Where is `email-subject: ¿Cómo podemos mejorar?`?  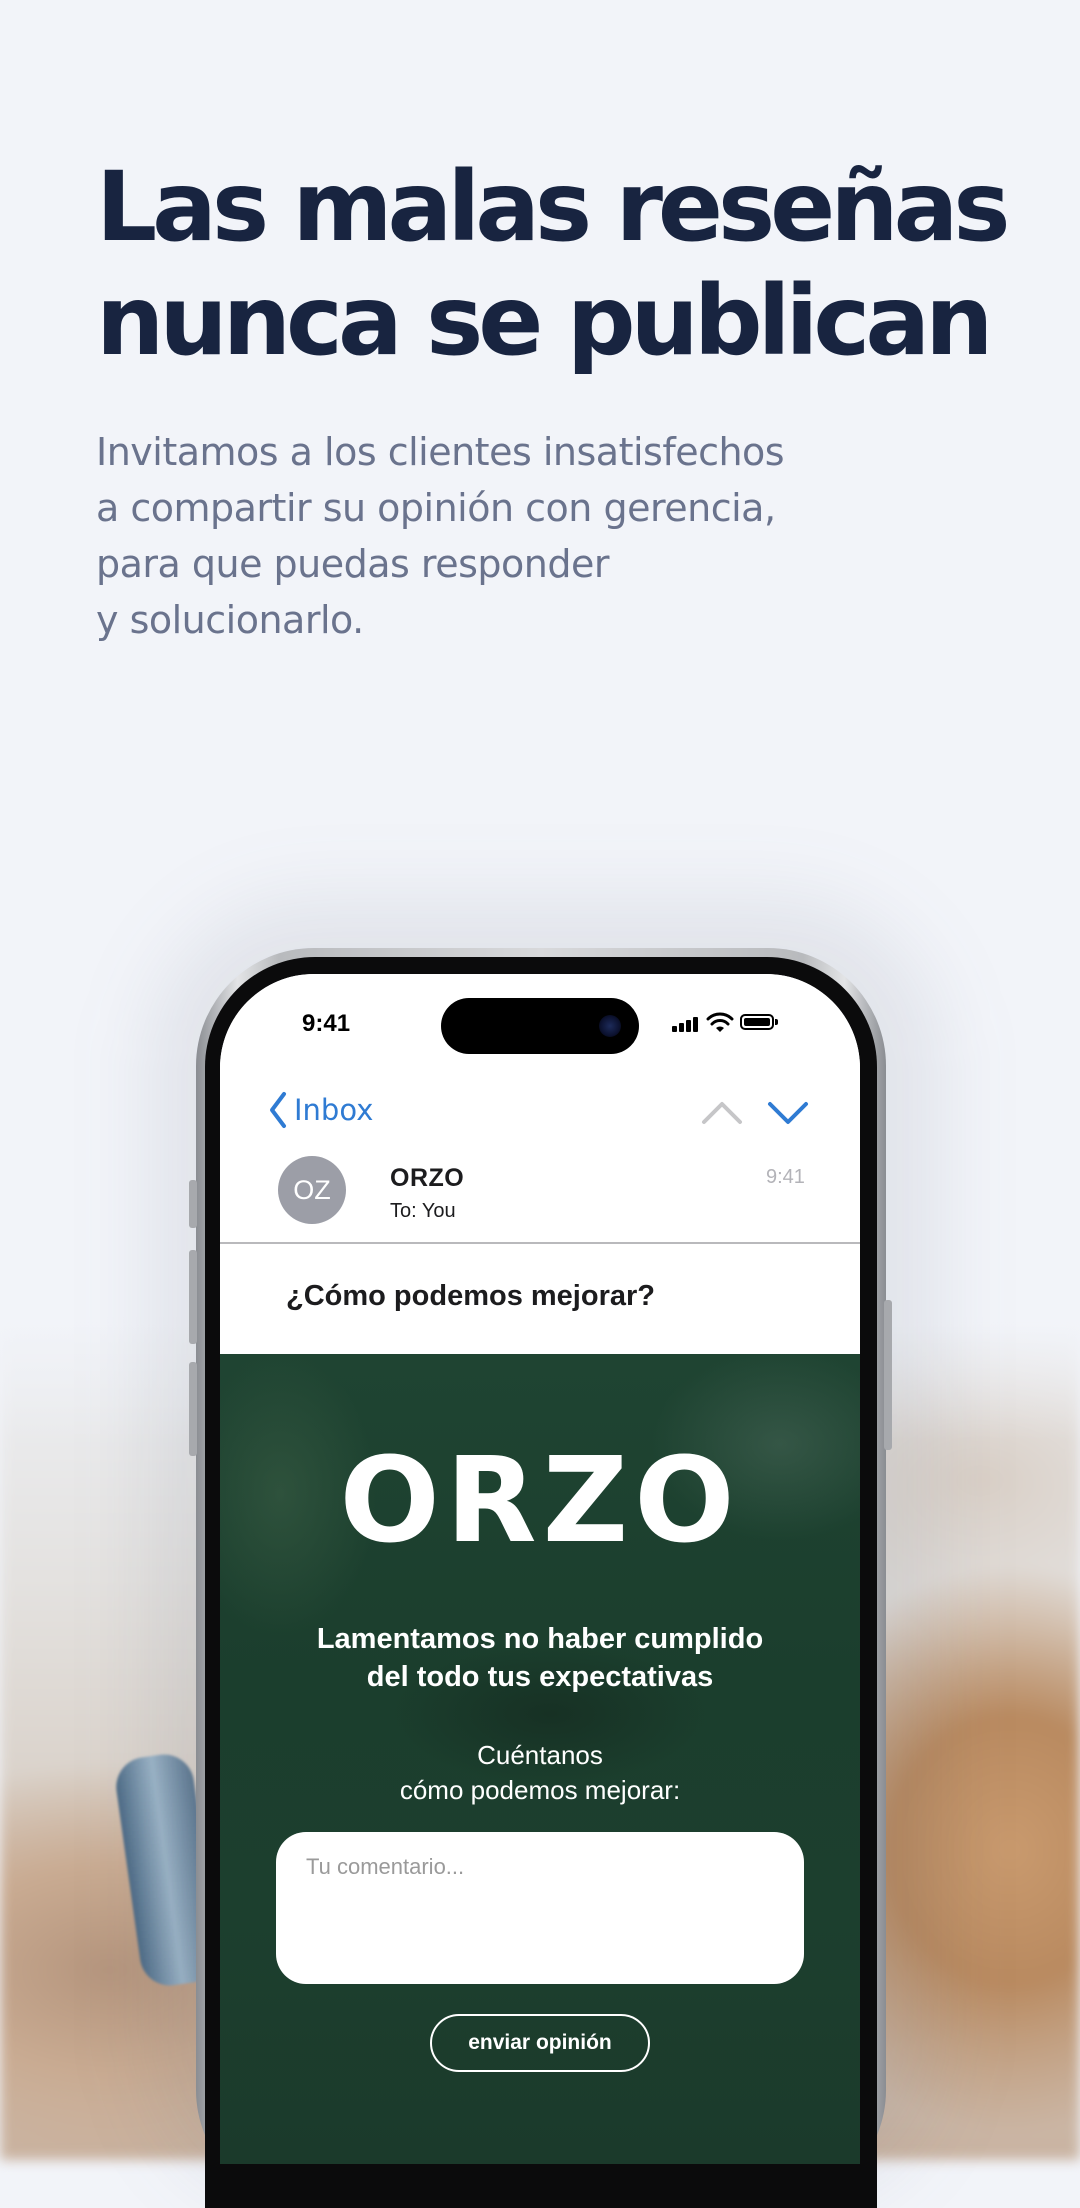
email-subject: ¿Cómo podemos mejorar? is located at coordinates (470, 1296).